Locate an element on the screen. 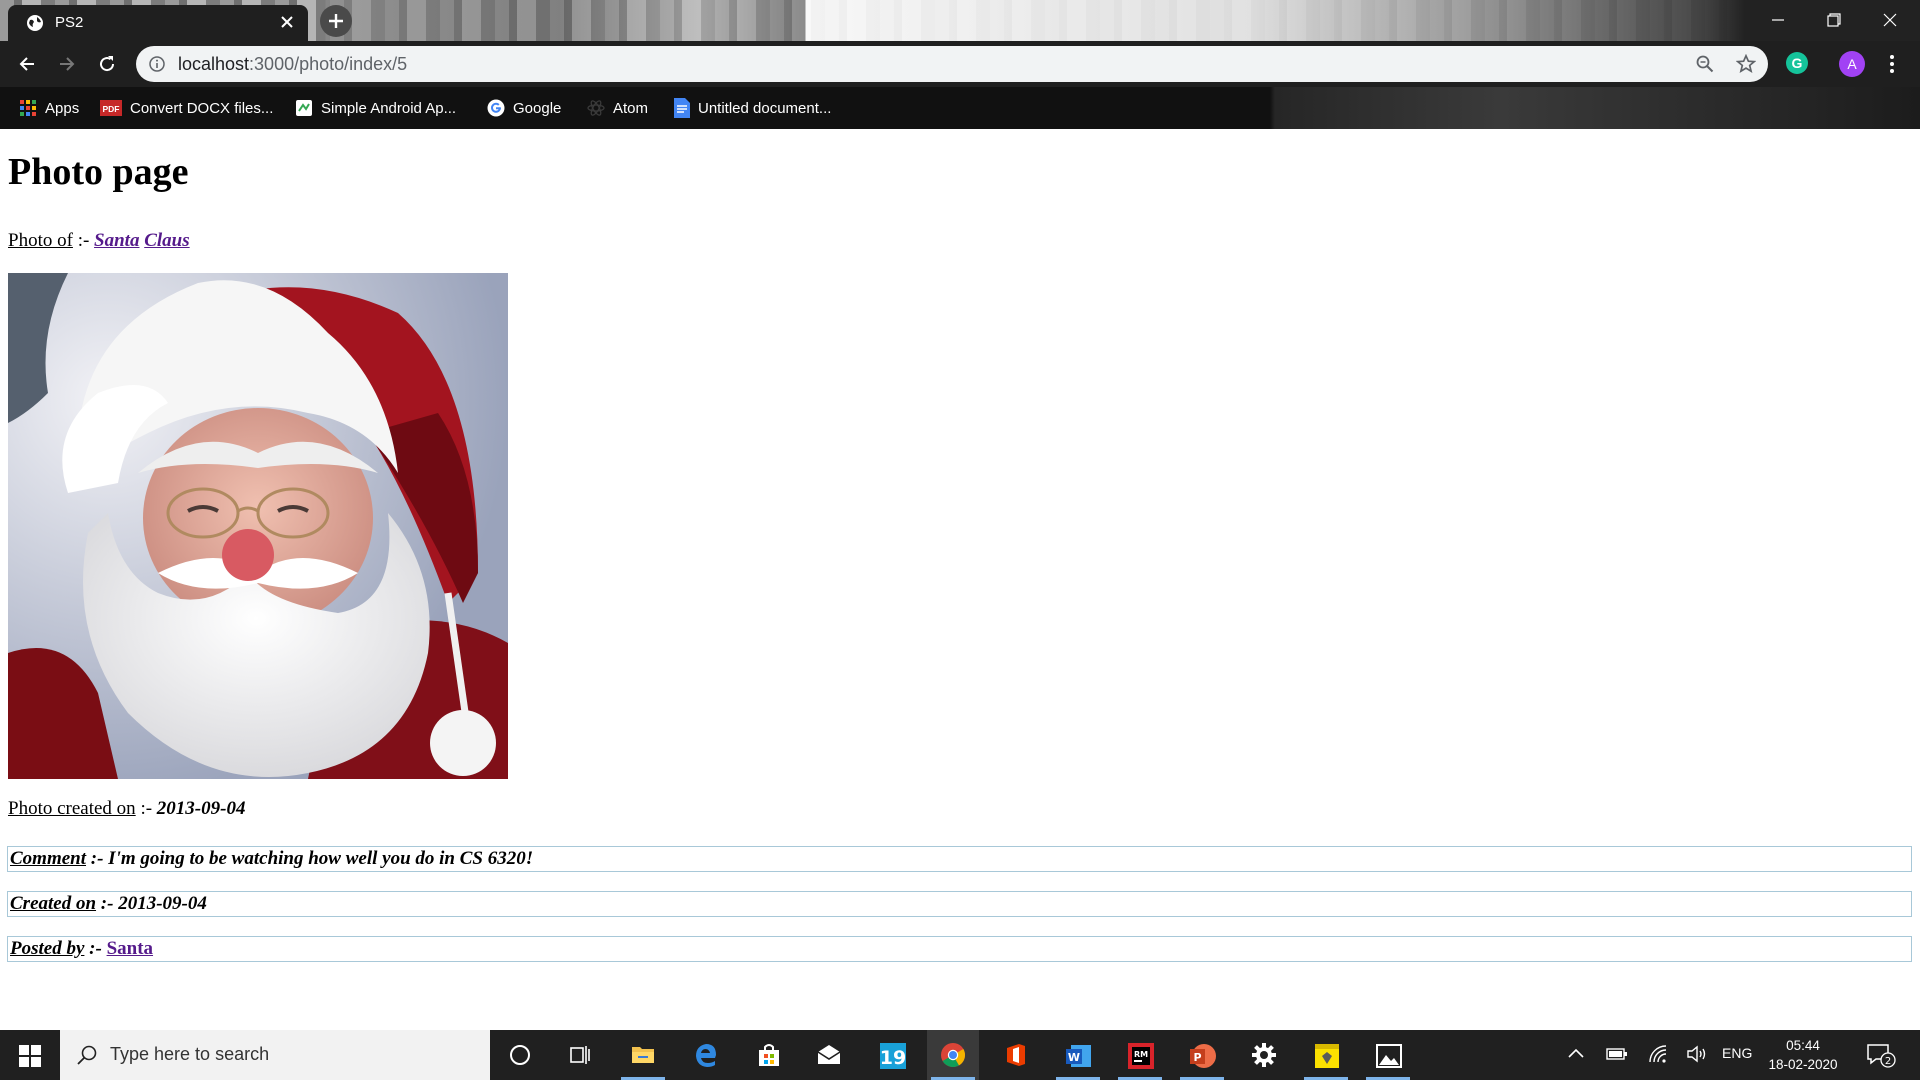 The height and width of the screenshot is (1080, 1920). reload-button is located at coordinates (107, 64).